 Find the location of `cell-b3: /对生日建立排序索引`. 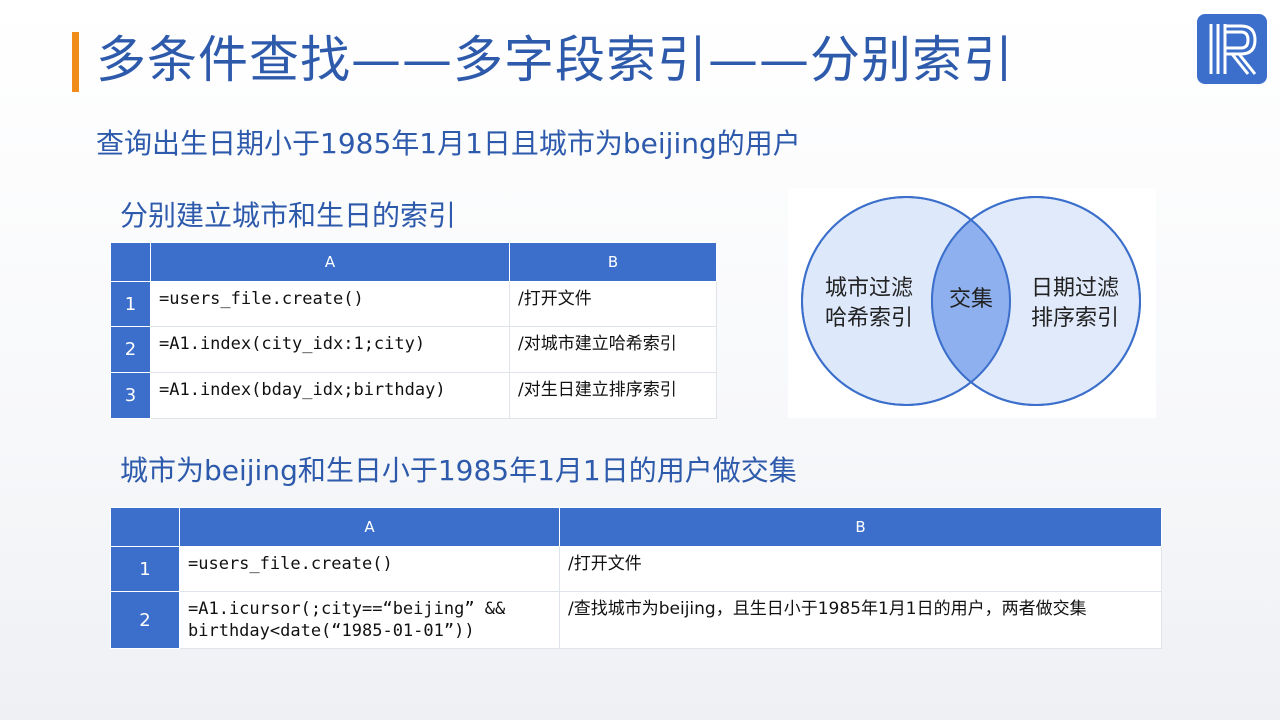

cell-b3: /对生日建立排序索引 is located at coordinates (613, 395).